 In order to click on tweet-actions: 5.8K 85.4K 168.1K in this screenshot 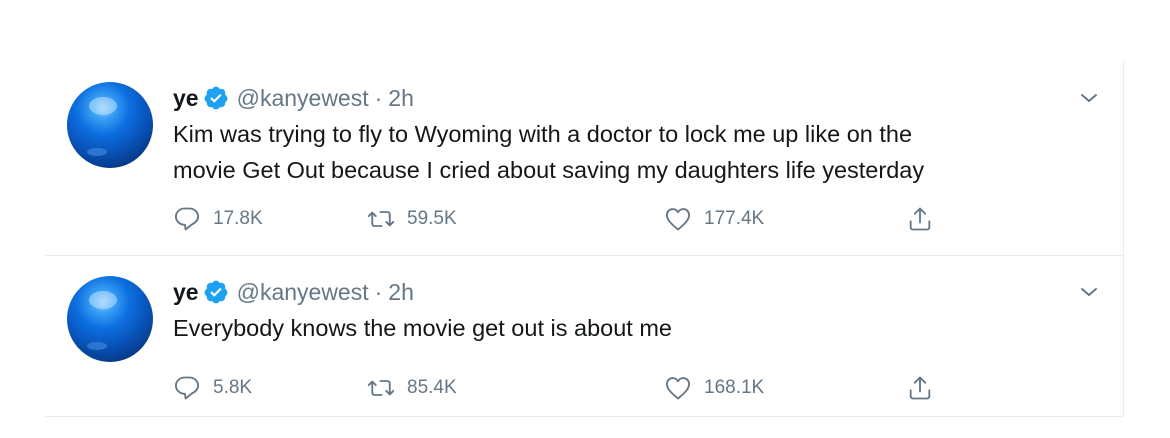, I will do `click(573, 388)`.